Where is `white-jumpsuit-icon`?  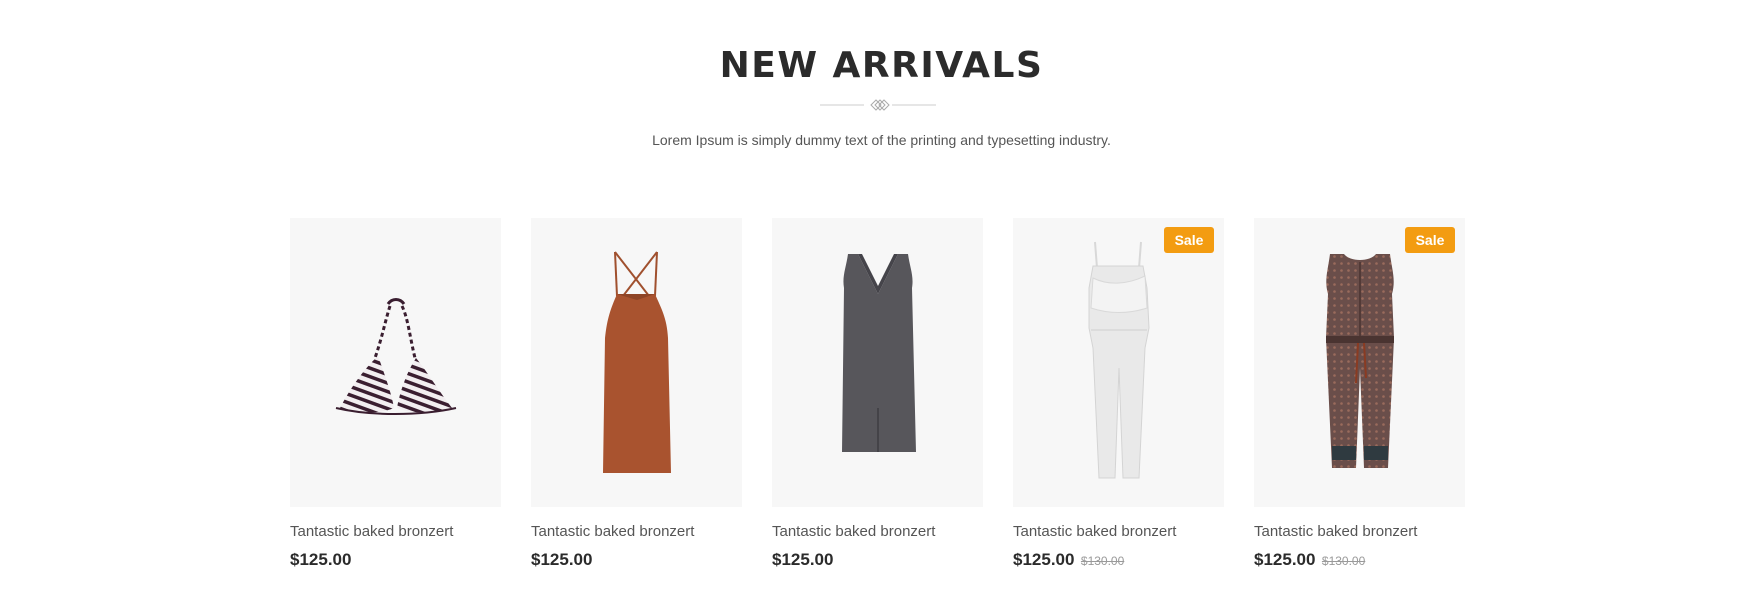
white-jumpsuit-icon is located at coordinates (1119, 360).